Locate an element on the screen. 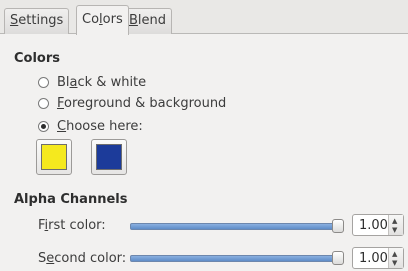 The height and width of the screenshot is (271, 408). radio-label: Choose here: is located at coordinates (100, 126).